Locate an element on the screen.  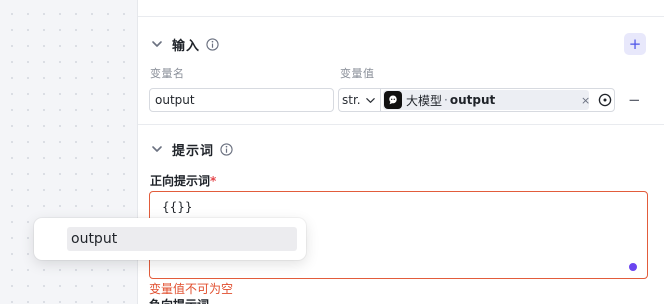
variable-suggestion-popup: output is located at coordinates (170, 239).